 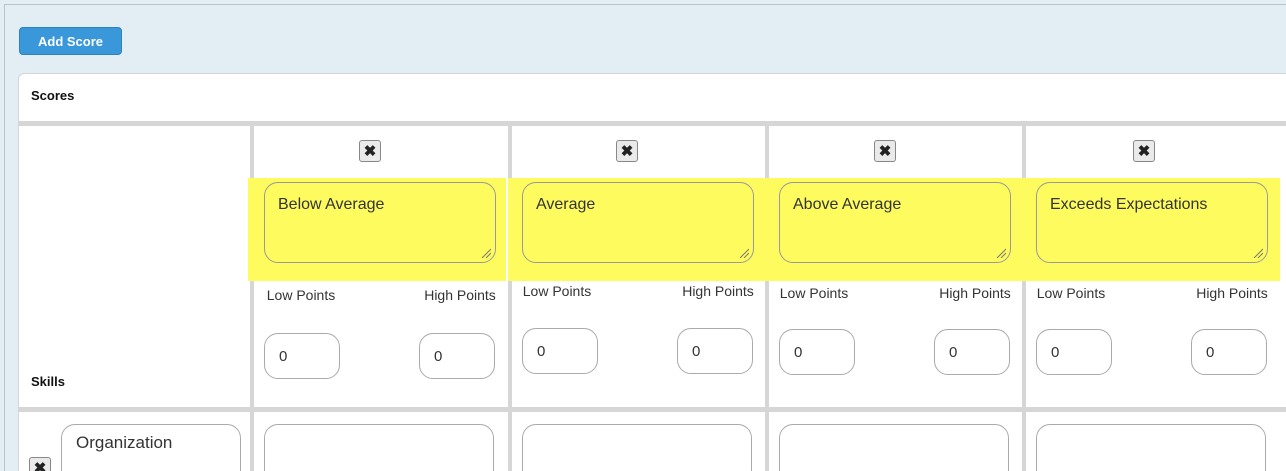 What do you see at coordinates (847, 204) in the screenshot?
I see `score-name: Above Average` at bounding box center [847, 204].